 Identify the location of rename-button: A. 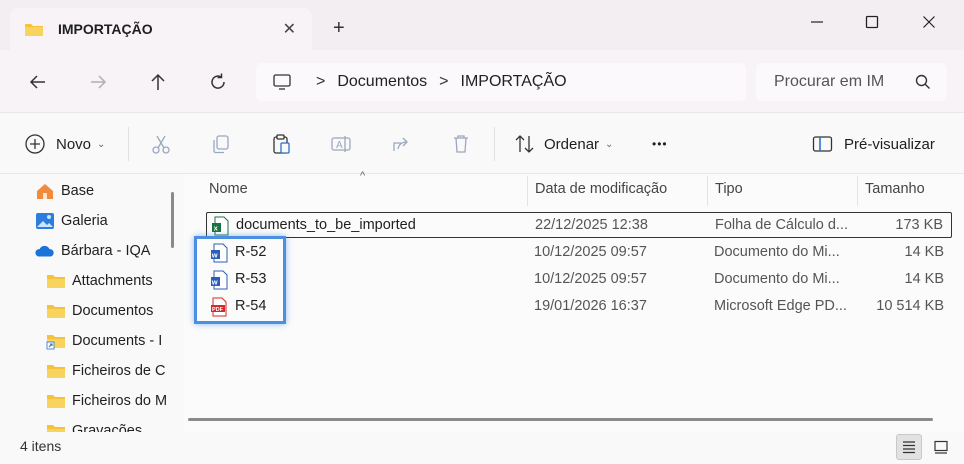
(341, 144).